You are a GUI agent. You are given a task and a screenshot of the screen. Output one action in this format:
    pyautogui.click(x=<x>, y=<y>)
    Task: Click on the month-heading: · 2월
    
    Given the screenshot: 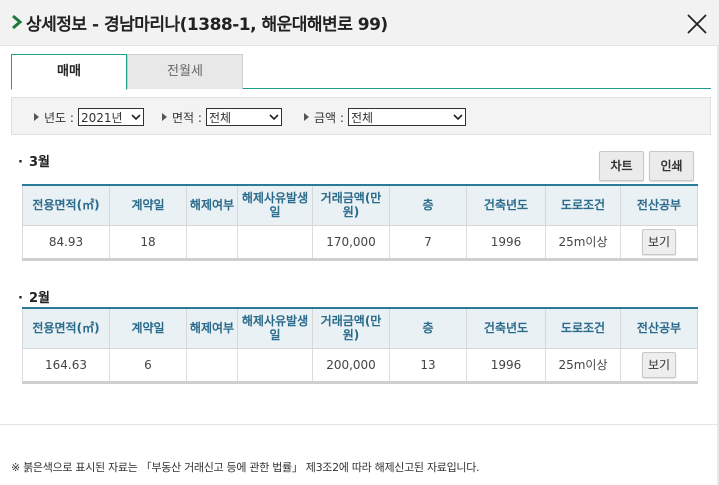 What is the action you would take?
    pyautogui.click(x=34, y=296)
    